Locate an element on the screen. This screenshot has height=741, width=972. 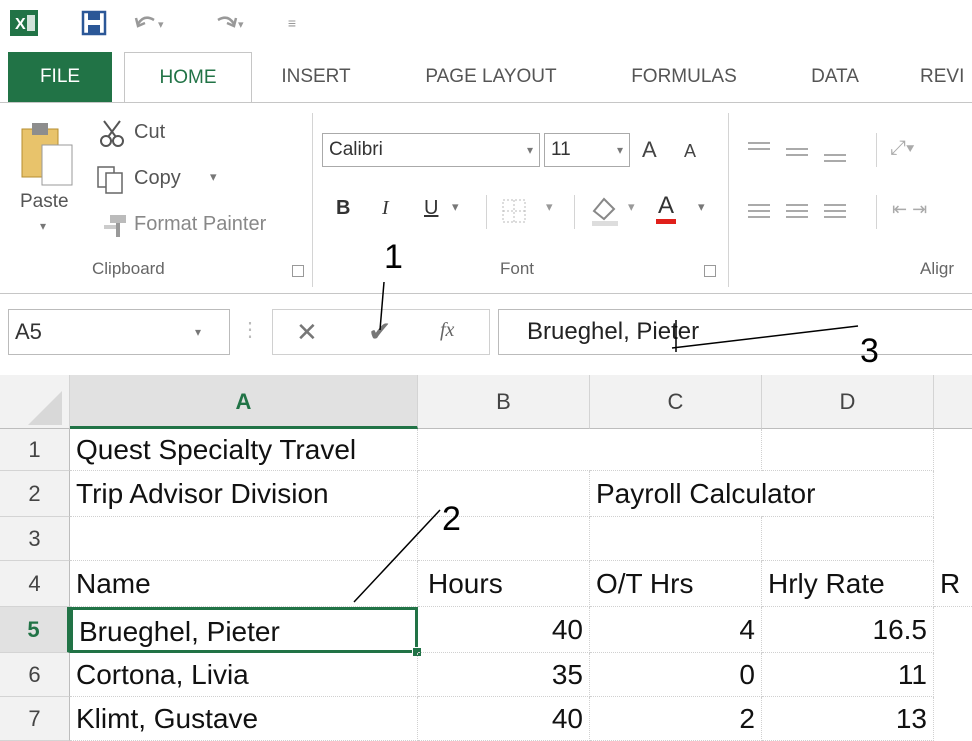
callout-2: 2 is located at coordinates (451, 519).